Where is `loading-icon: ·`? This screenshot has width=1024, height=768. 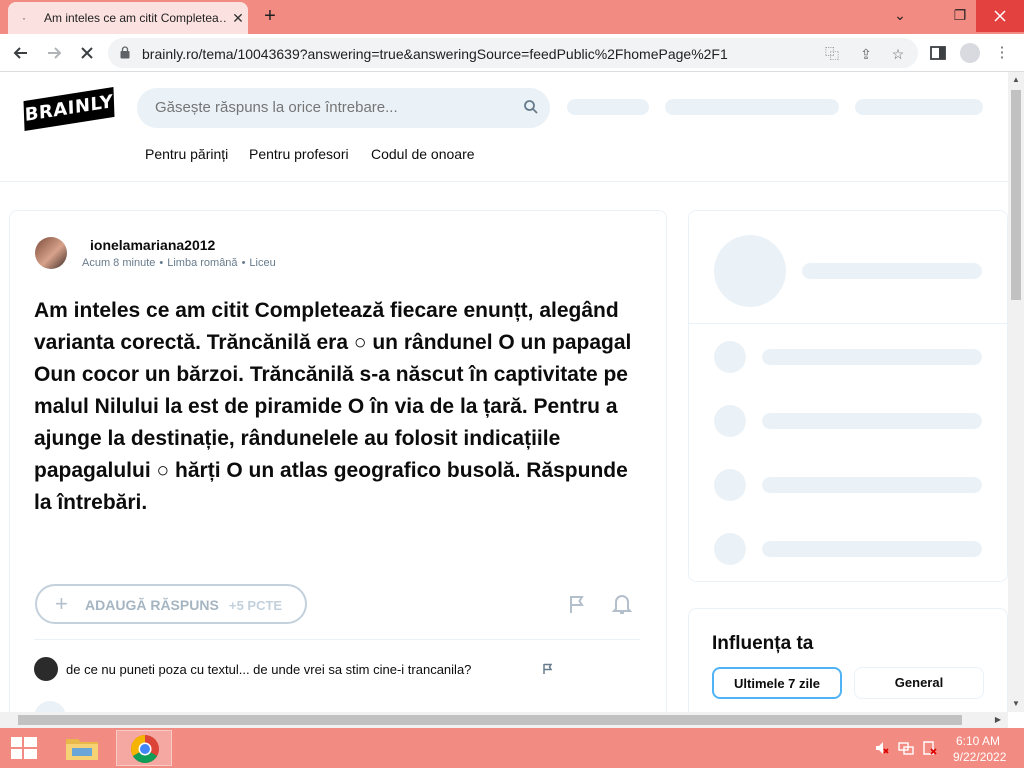 loading-icon: · is located at coordinates (24, 18).